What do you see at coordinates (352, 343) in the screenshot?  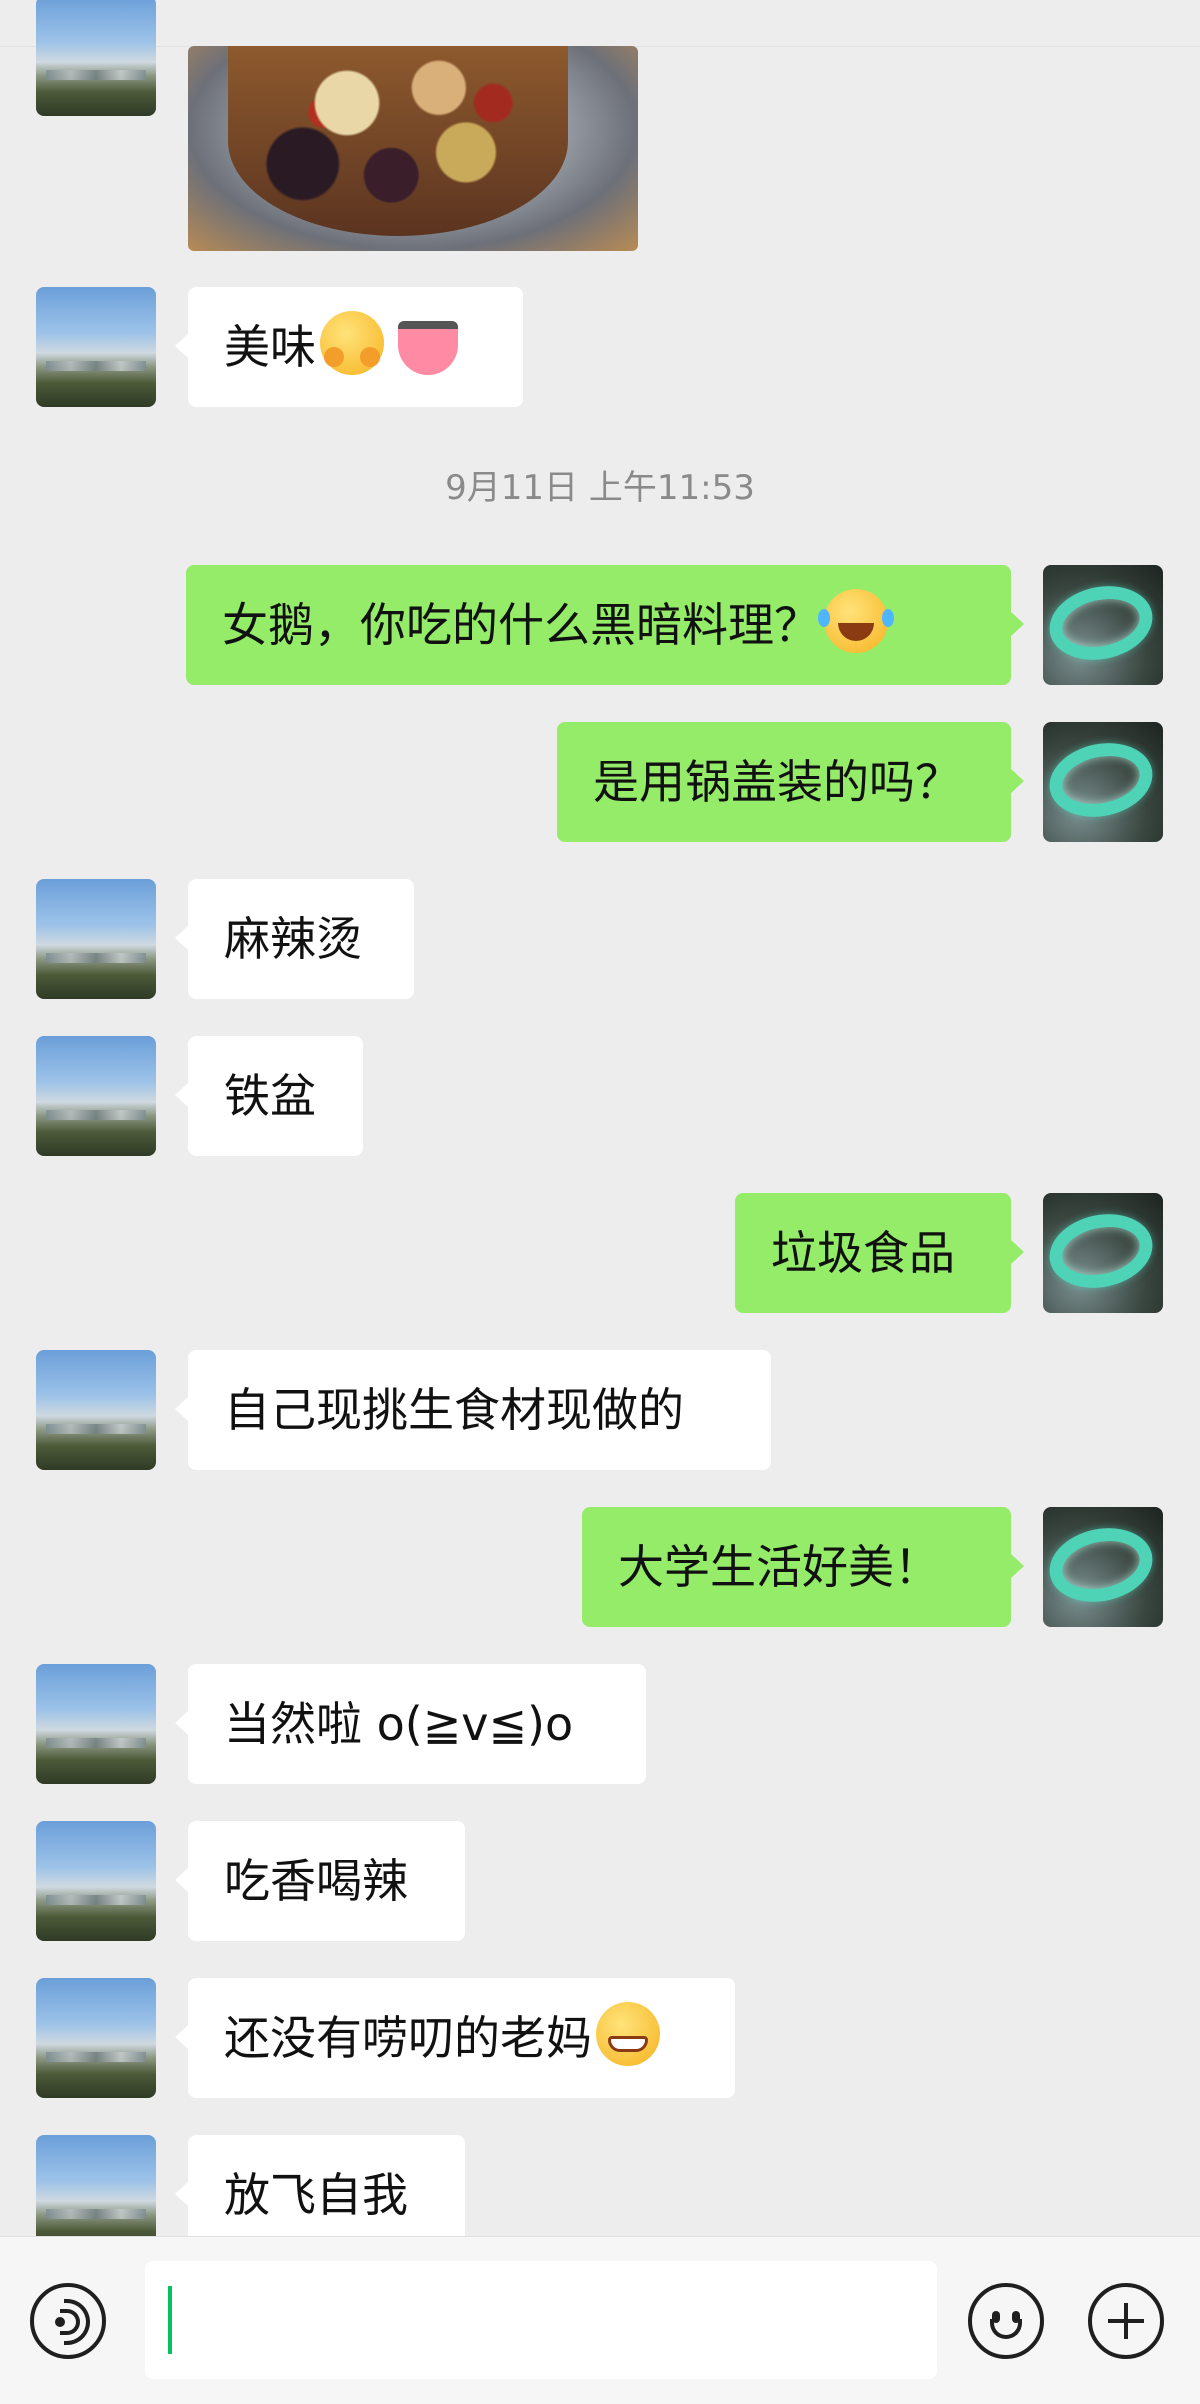 I see `hugging-face-icon` at bounding box center [352, 343].